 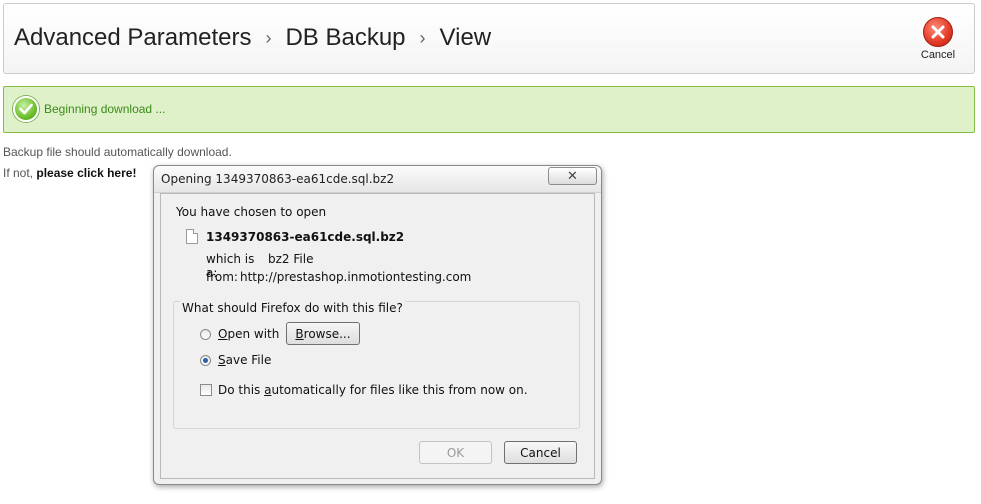 I want to click on dialog-heading: You have chosen to open, so click(x=251, y=212).